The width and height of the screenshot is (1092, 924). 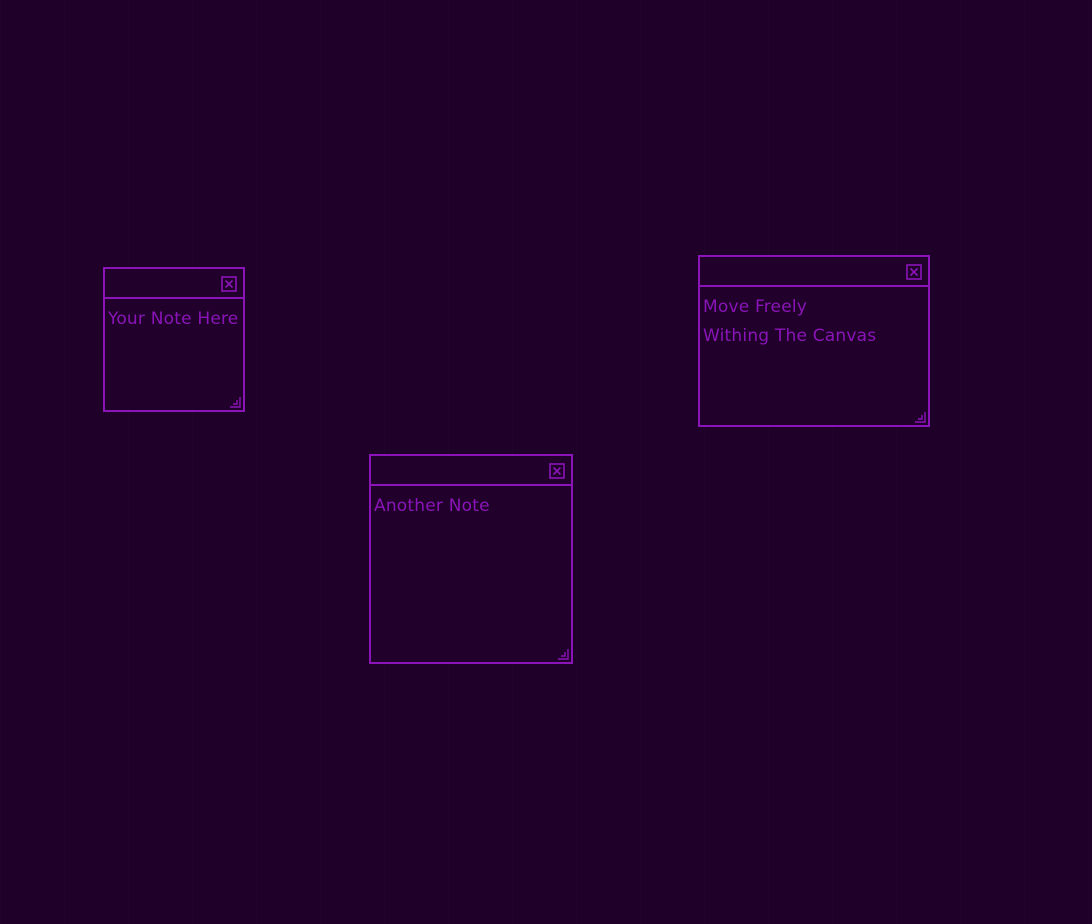 I want to click on note-text-line: Move Freely, so click(x=755, y=307).